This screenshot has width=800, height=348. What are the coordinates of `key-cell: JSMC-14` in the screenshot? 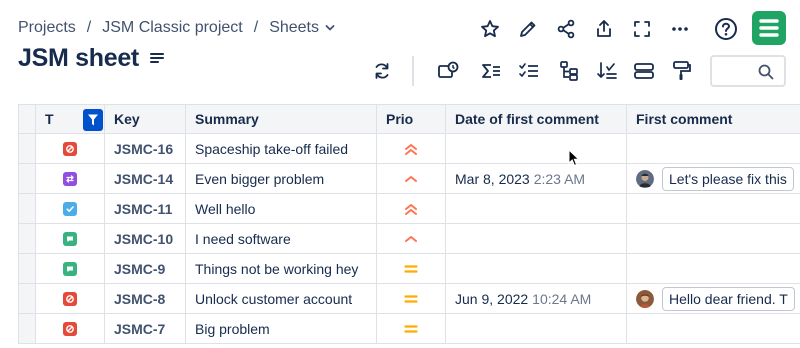 It's located at (145, 179).